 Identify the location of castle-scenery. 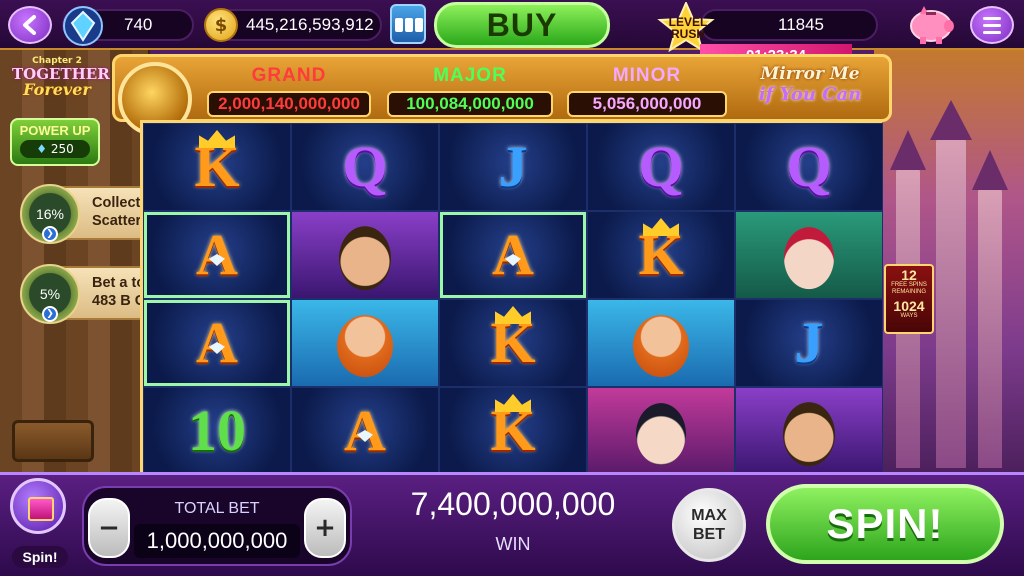
(949, 263).